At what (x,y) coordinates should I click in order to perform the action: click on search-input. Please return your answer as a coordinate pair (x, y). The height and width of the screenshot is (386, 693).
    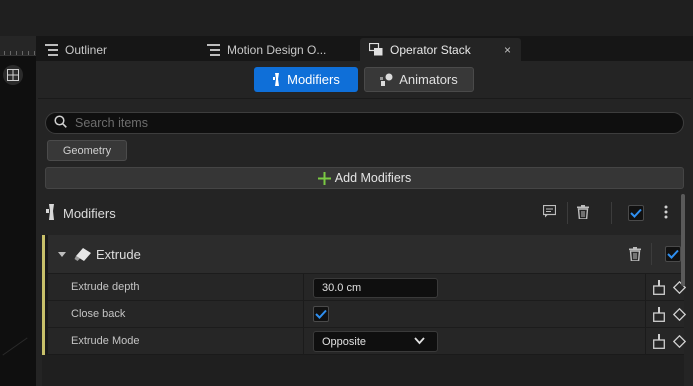
    Looking at the image, I should click on (355, 123).